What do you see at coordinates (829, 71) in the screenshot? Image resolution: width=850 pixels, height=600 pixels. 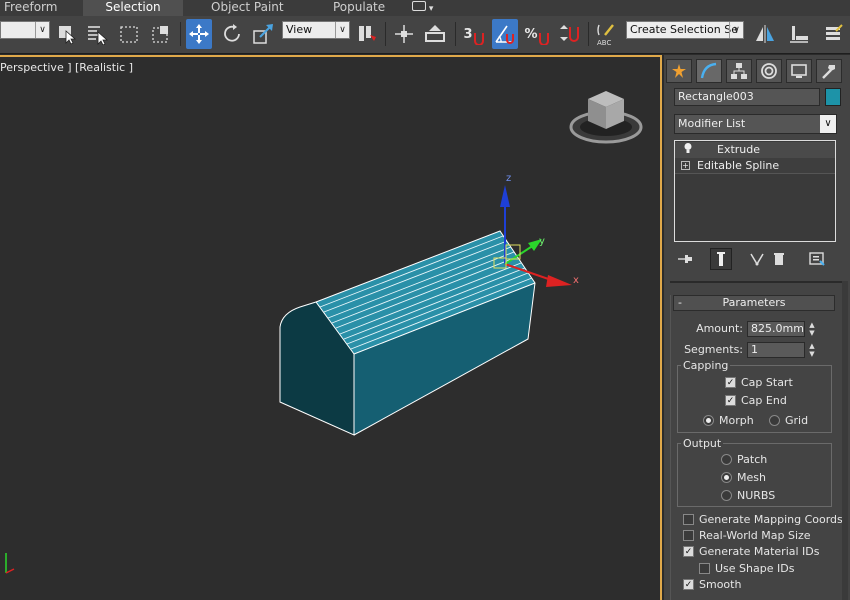 I see `utilities-tab-icon` at bounding box center [829, 71].